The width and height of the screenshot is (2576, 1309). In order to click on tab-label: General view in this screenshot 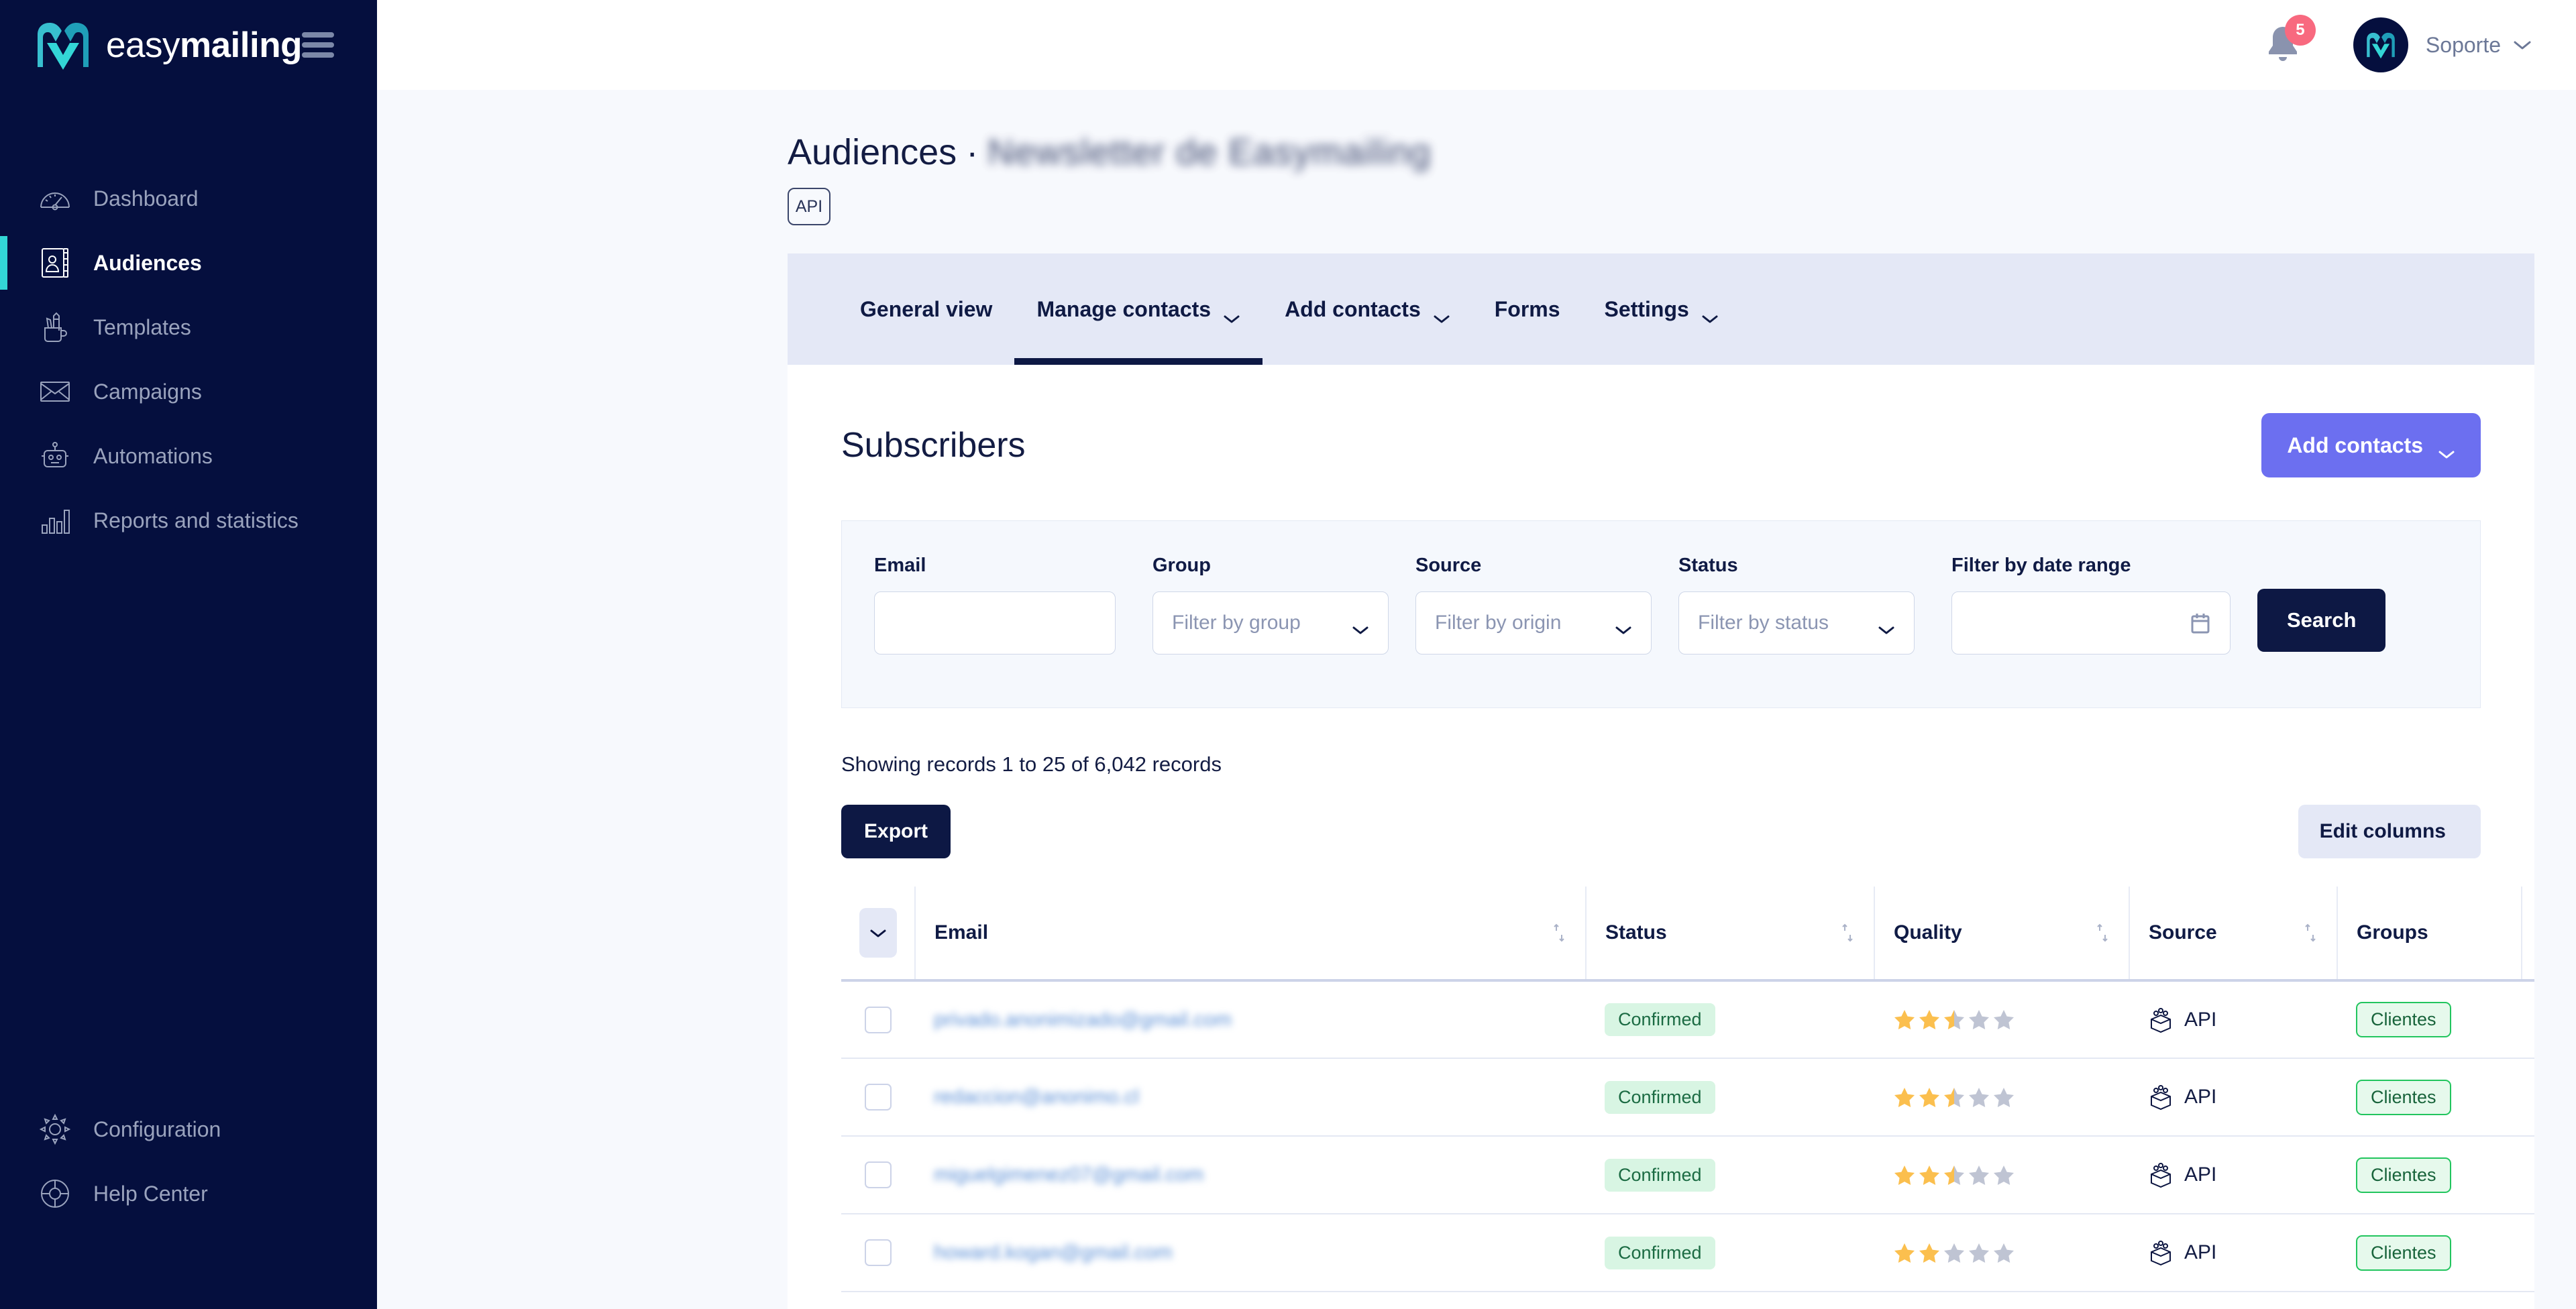, I will do `click(926, 309)`.